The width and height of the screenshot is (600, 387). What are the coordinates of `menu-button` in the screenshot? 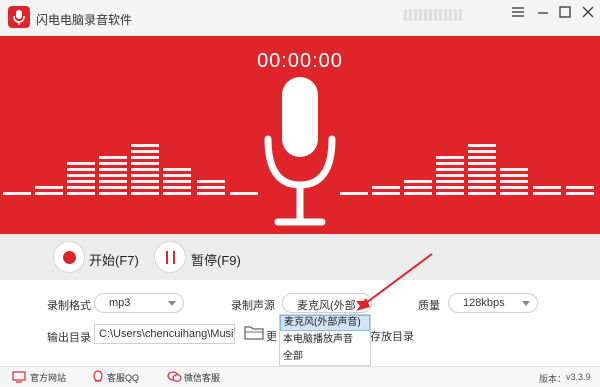 It's located at (518, 13).